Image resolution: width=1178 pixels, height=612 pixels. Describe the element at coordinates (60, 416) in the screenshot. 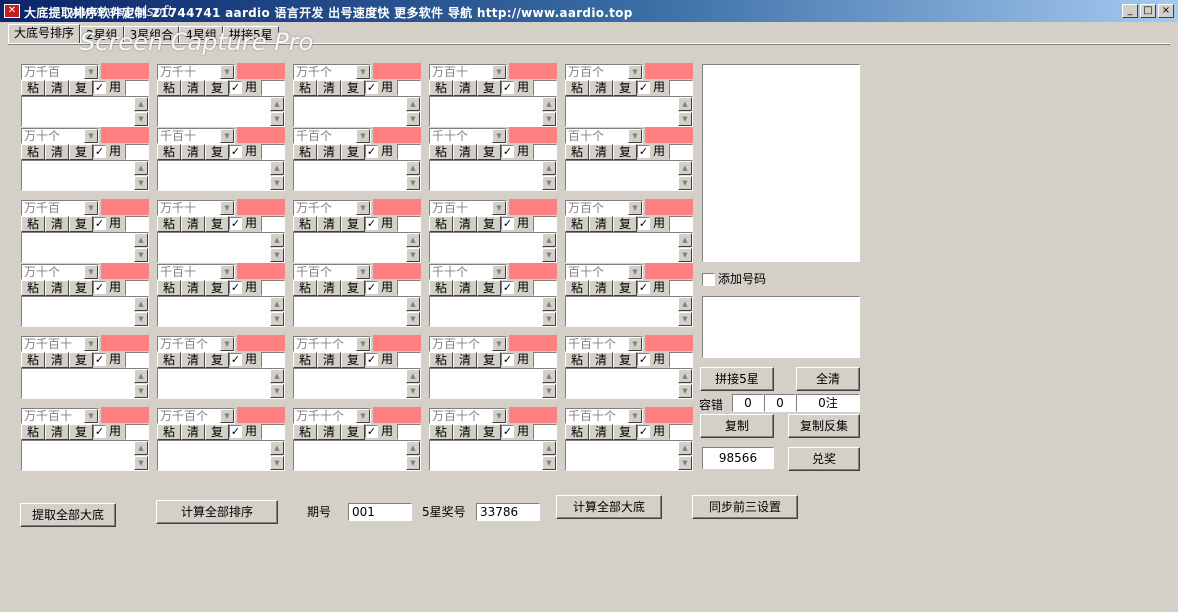

I see `position-select: 万千百十 ▼` at that location.